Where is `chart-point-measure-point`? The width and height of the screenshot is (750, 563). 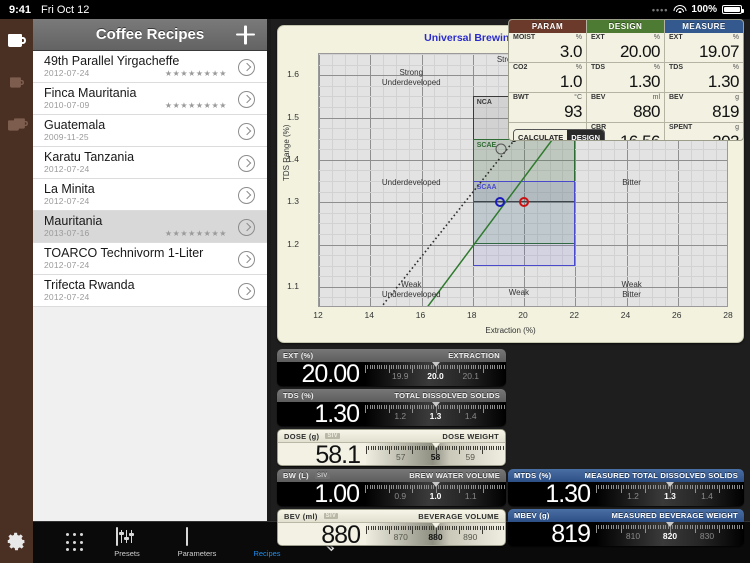
chart-point-measure-point is located at coordinates (500, 202).